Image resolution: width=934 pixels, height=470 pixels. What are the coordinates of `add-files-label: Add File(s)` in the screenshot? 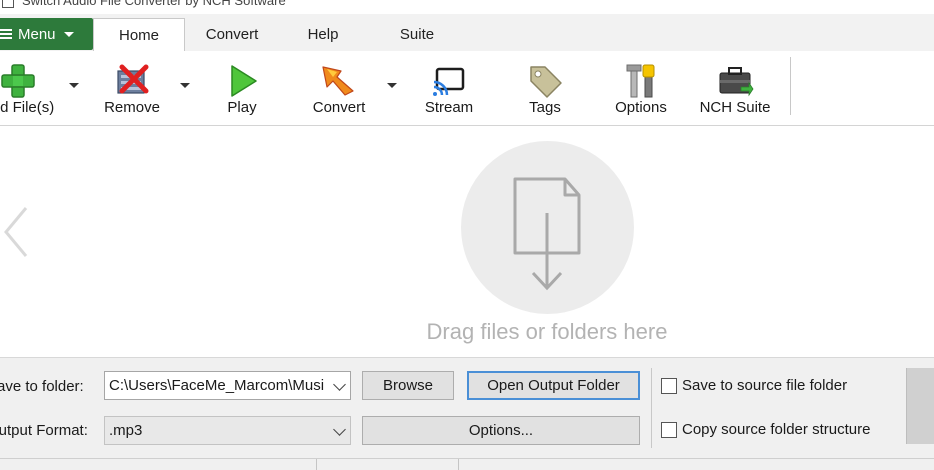 It's located at (27, 107).